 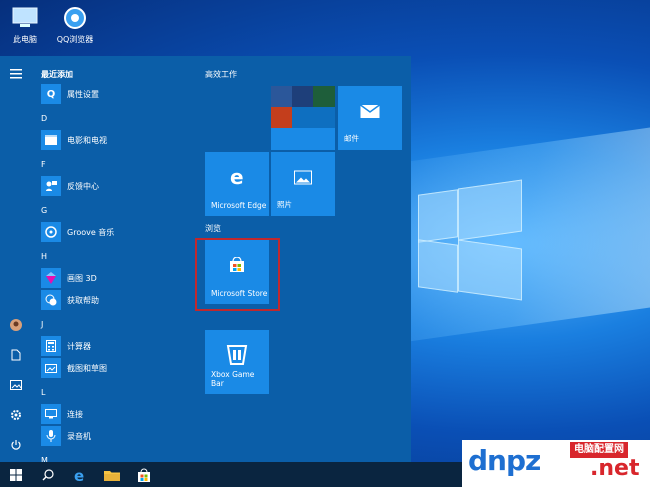 I want to click on folder-icon, so click(x=112, y=475).